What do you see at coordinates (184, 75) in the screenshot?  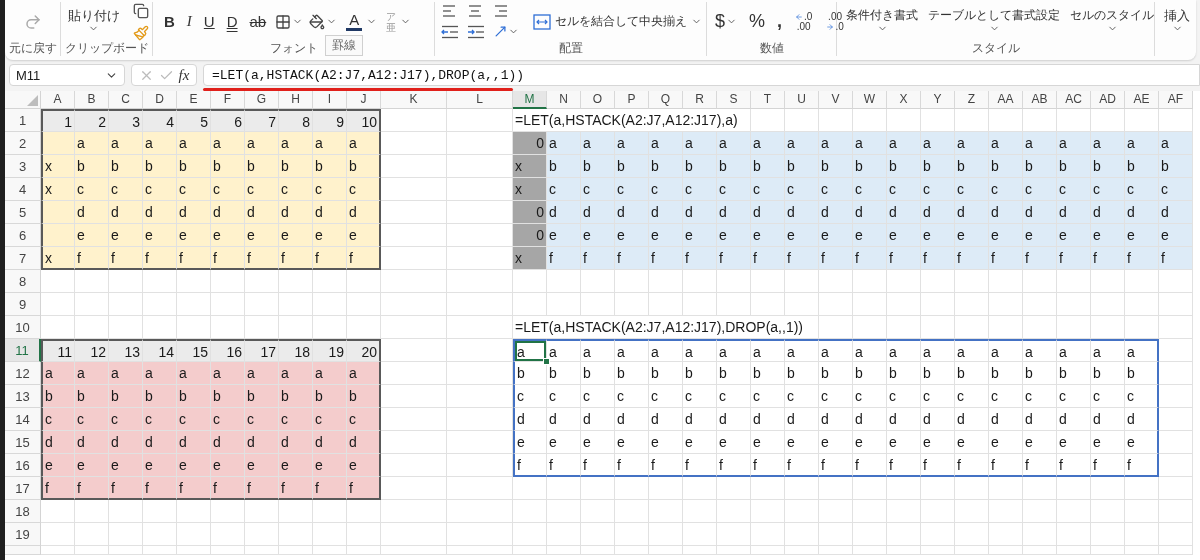 I see `insert-function-button: fx` at bounding box center [184, 75].